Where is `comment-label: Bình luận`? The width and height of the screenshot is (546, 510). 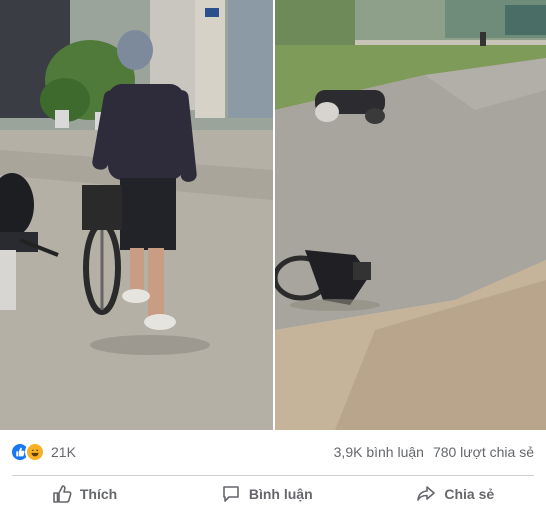 comment-label: Bình luận is located at coordinates (280, 494).